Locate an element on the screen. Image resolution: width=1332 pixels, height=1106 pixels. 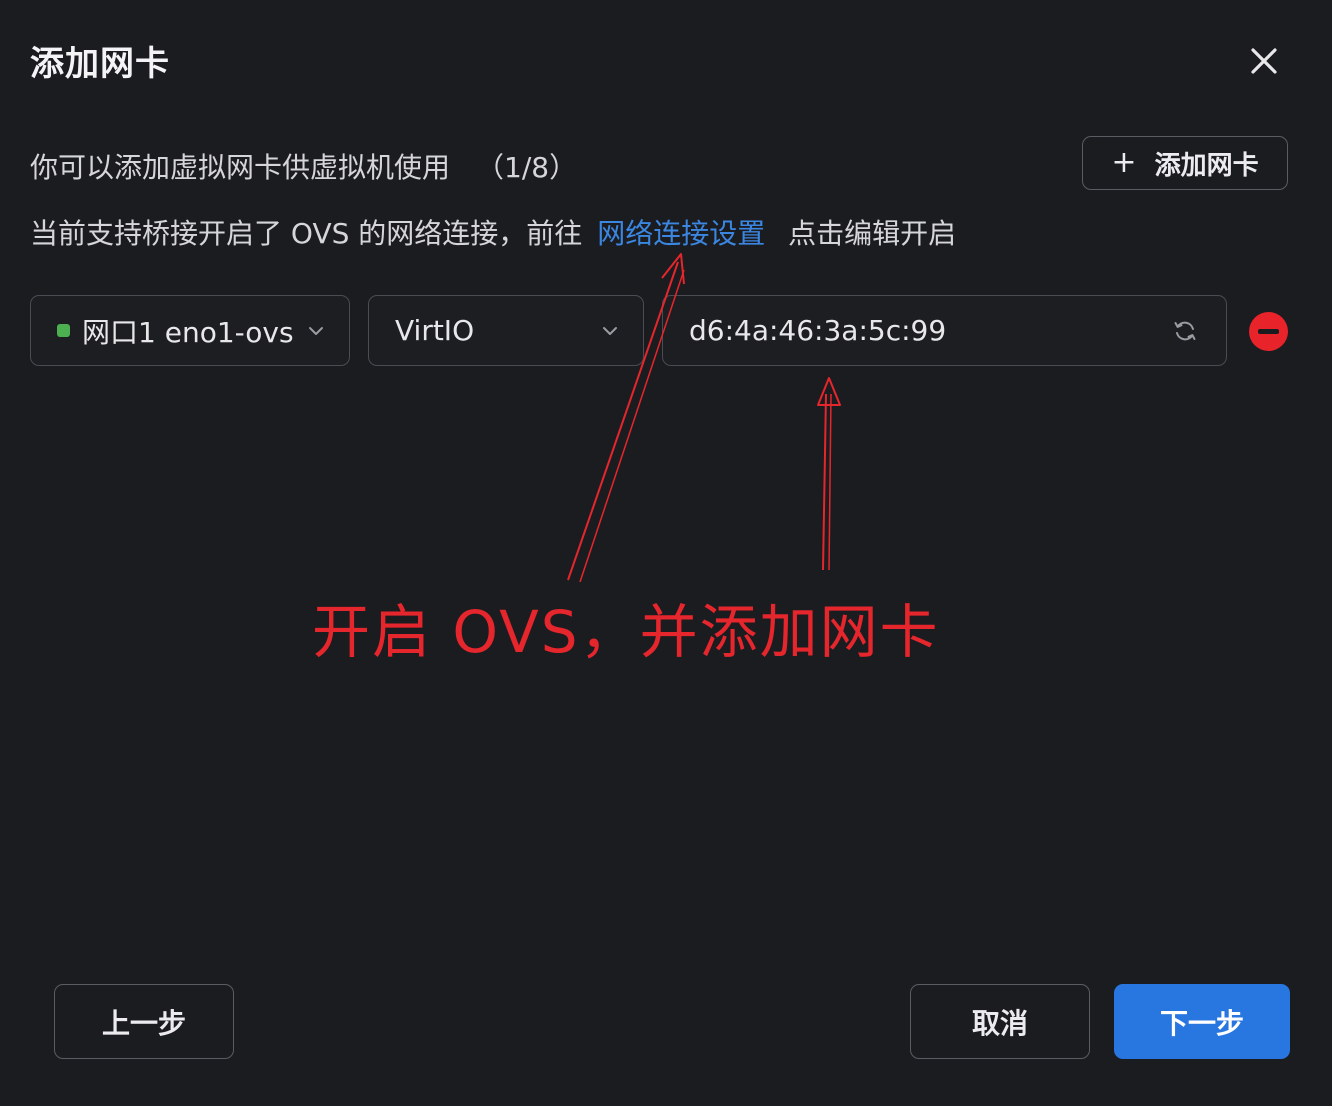
mac-address-input: d6:4a:46:3a:5c:99 is located at coordinates (944, 330).